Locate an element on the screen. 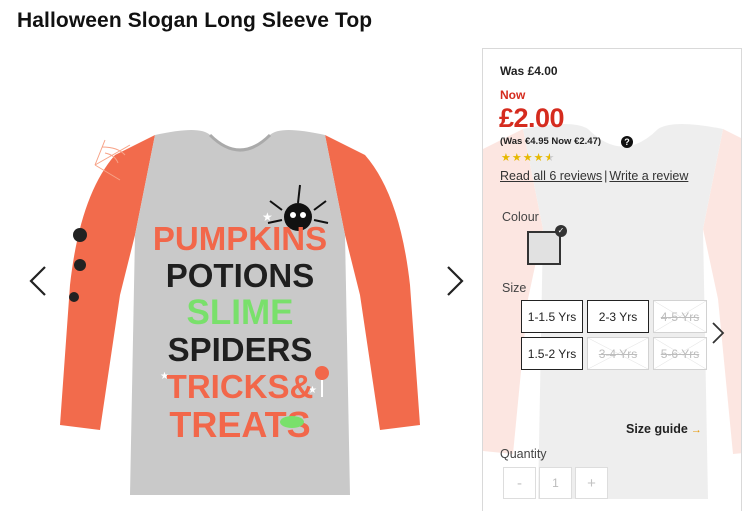 This screenshot has height=511, width=751. quantity-increase-button: + is located at coordinates (591, 483).